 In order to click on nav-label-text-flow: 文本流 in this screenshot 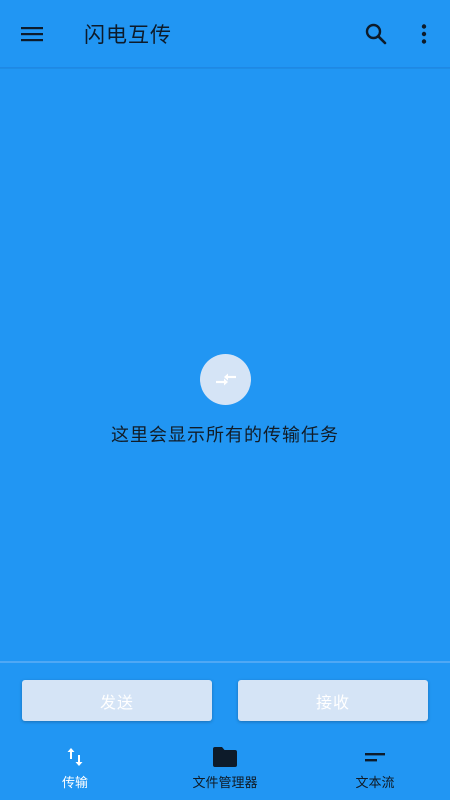, I will do `click(375, 783)`.